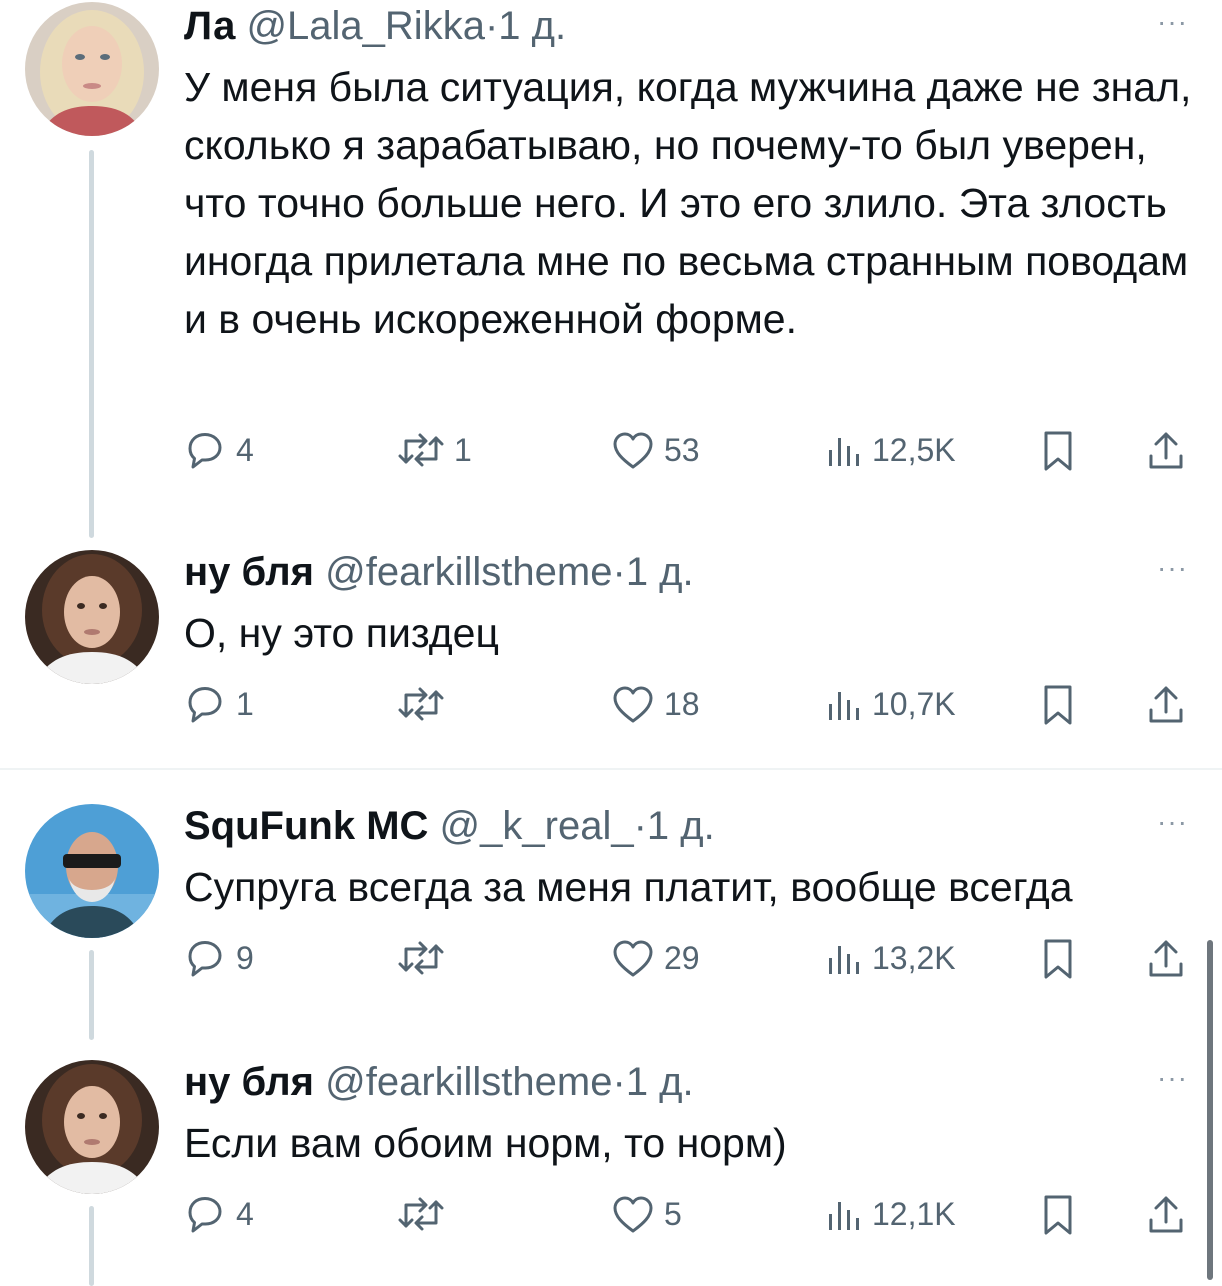 This screenshot has height=1286, width=1222. Describe the element at coordinates (611, 1218) in the screenshot. I see `action-bar: 4 5 12,1K` at that location.